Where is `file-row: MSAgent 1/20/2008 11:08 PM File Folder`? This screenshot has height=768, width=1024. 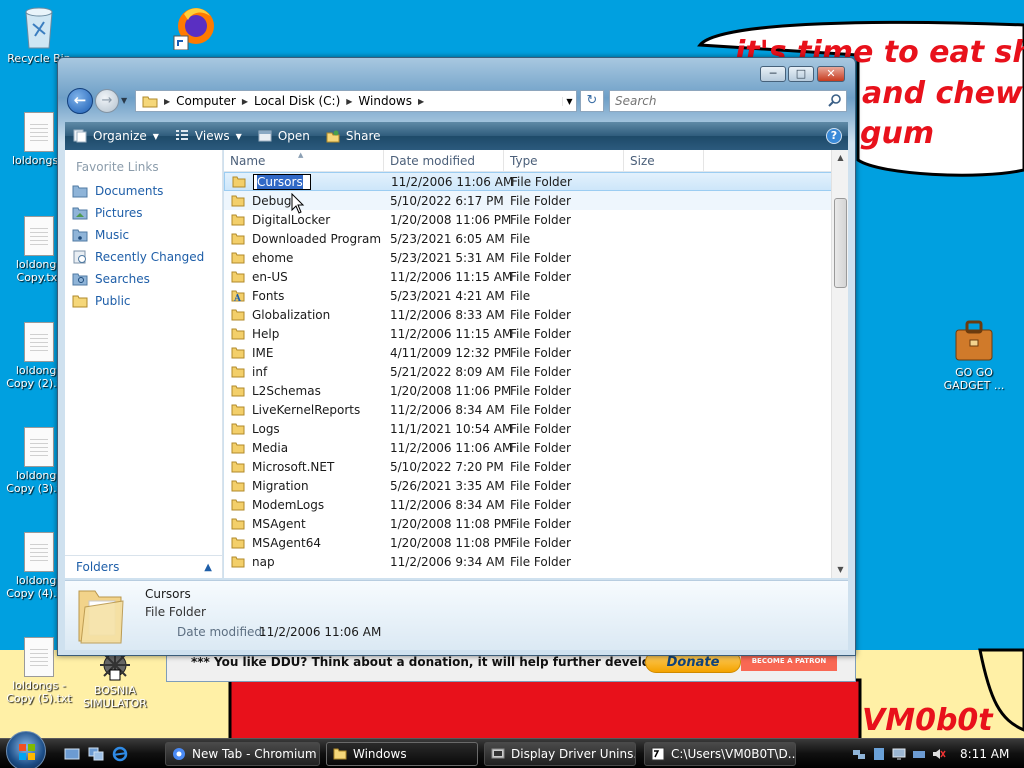 file-row: MSAgent 1/20/2008 11:08 PM File Folder is located at coordinates (529, 523).